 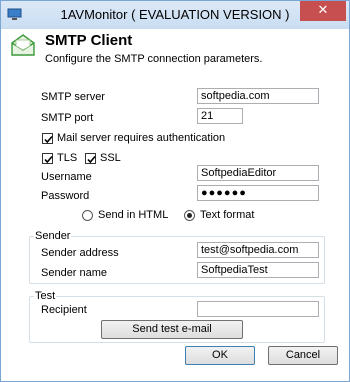 I want to click on close-button: ✕, so click(x=323, y=11).